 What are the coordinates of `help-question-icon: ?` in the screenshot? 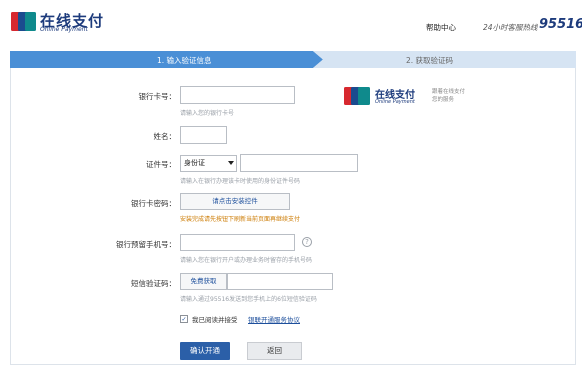 It's located at (307, 242).